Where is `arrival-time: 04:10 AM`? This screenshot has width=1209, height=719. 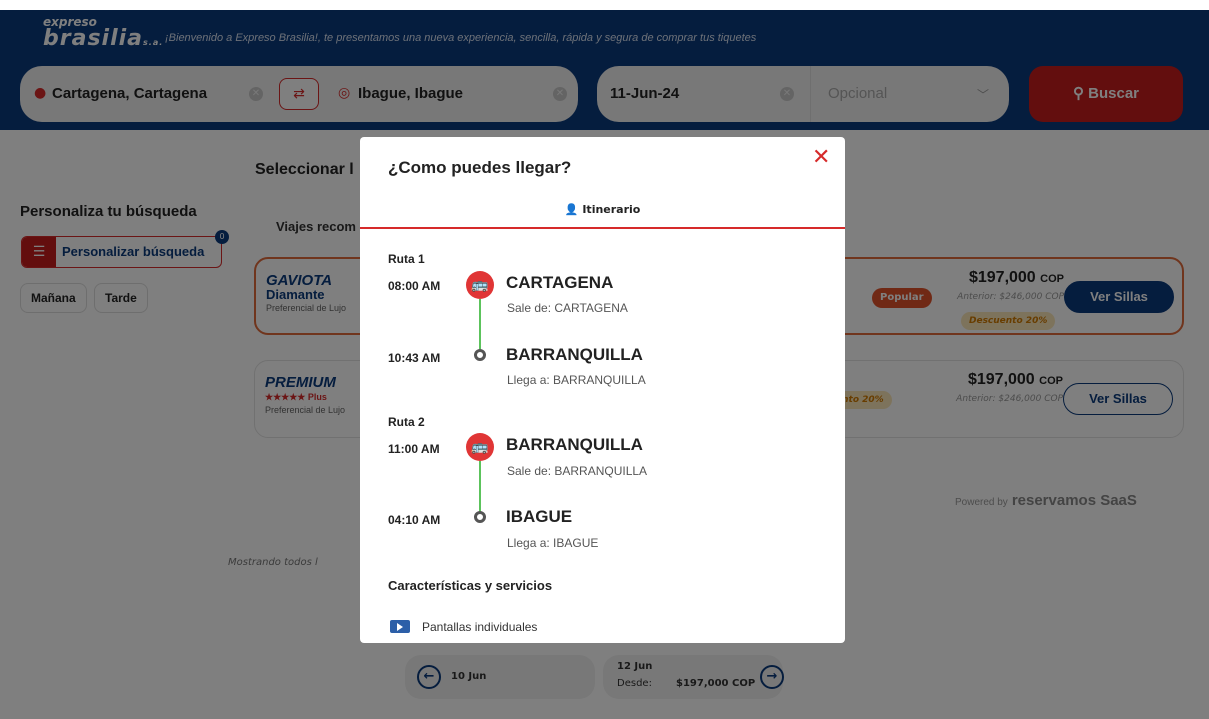 arrival-time: 04:10 AM is located at coordinates (414, 520).